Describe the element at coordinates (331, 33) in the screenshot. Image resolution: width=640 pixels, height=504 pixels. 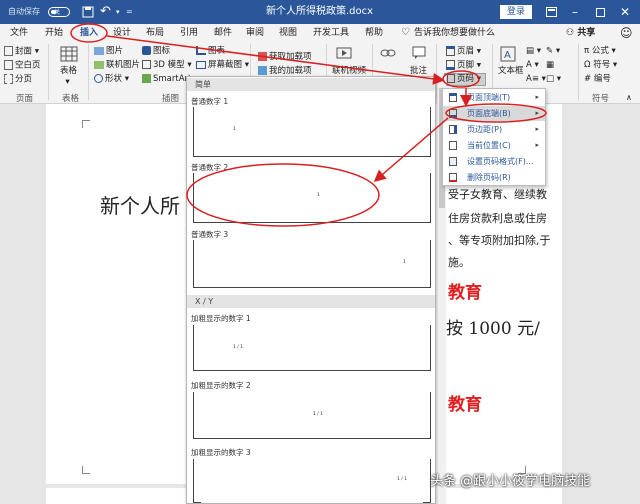
I see `tab-developer: 开发工具` at that location.